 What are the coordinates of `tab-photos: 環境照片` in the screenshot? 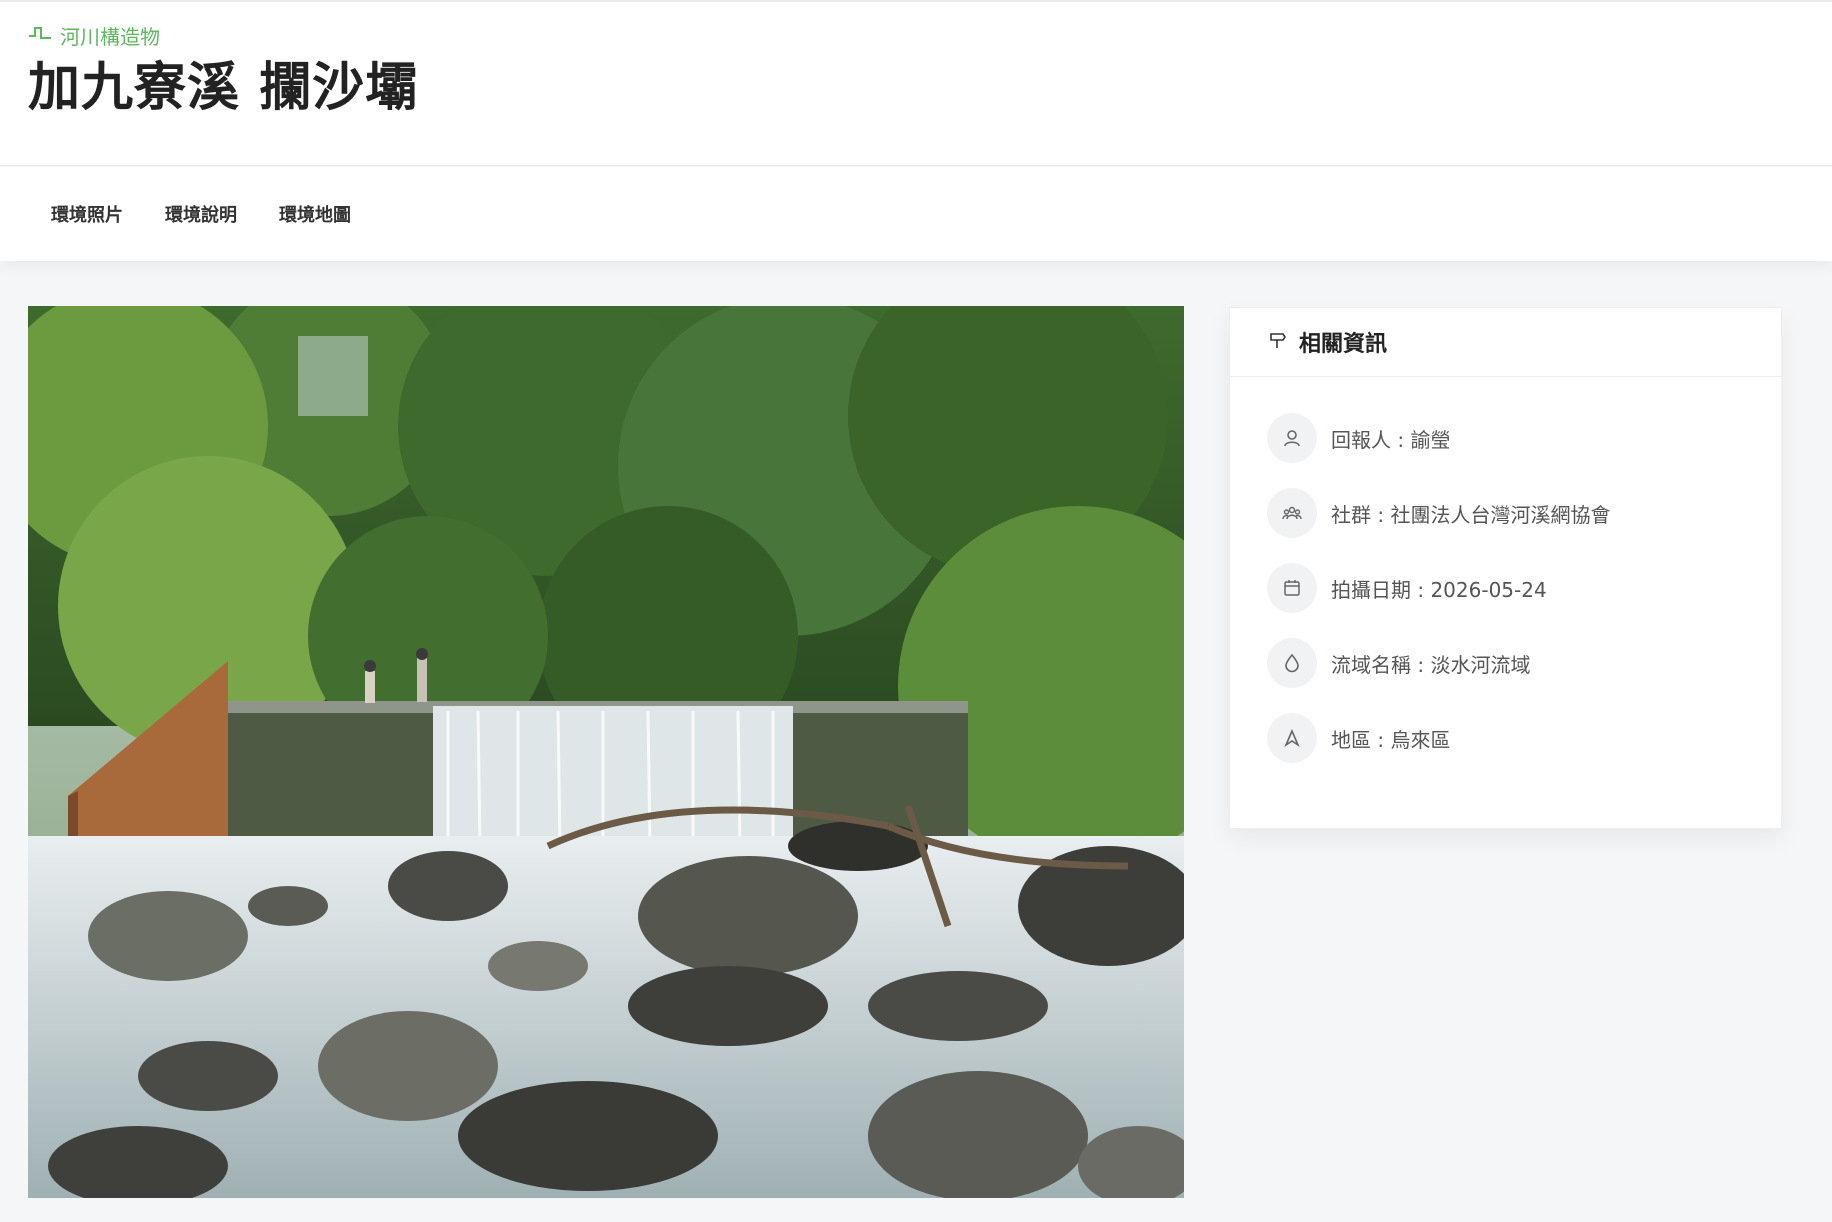 It's located at (87, 214).